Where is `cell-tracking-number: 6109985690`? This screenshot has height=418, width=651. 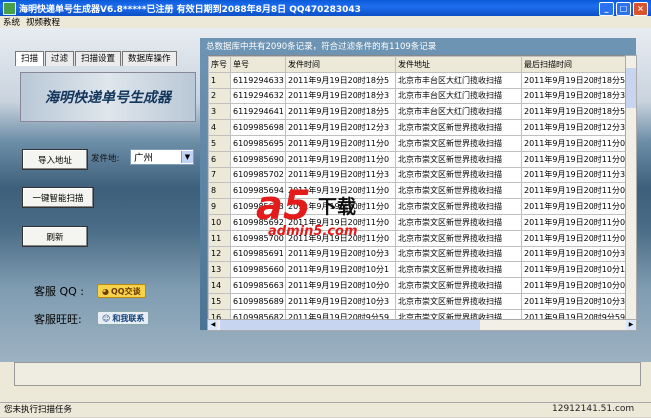
cell-tracking-number: 6109985690 is located at coordinates (258, 159).